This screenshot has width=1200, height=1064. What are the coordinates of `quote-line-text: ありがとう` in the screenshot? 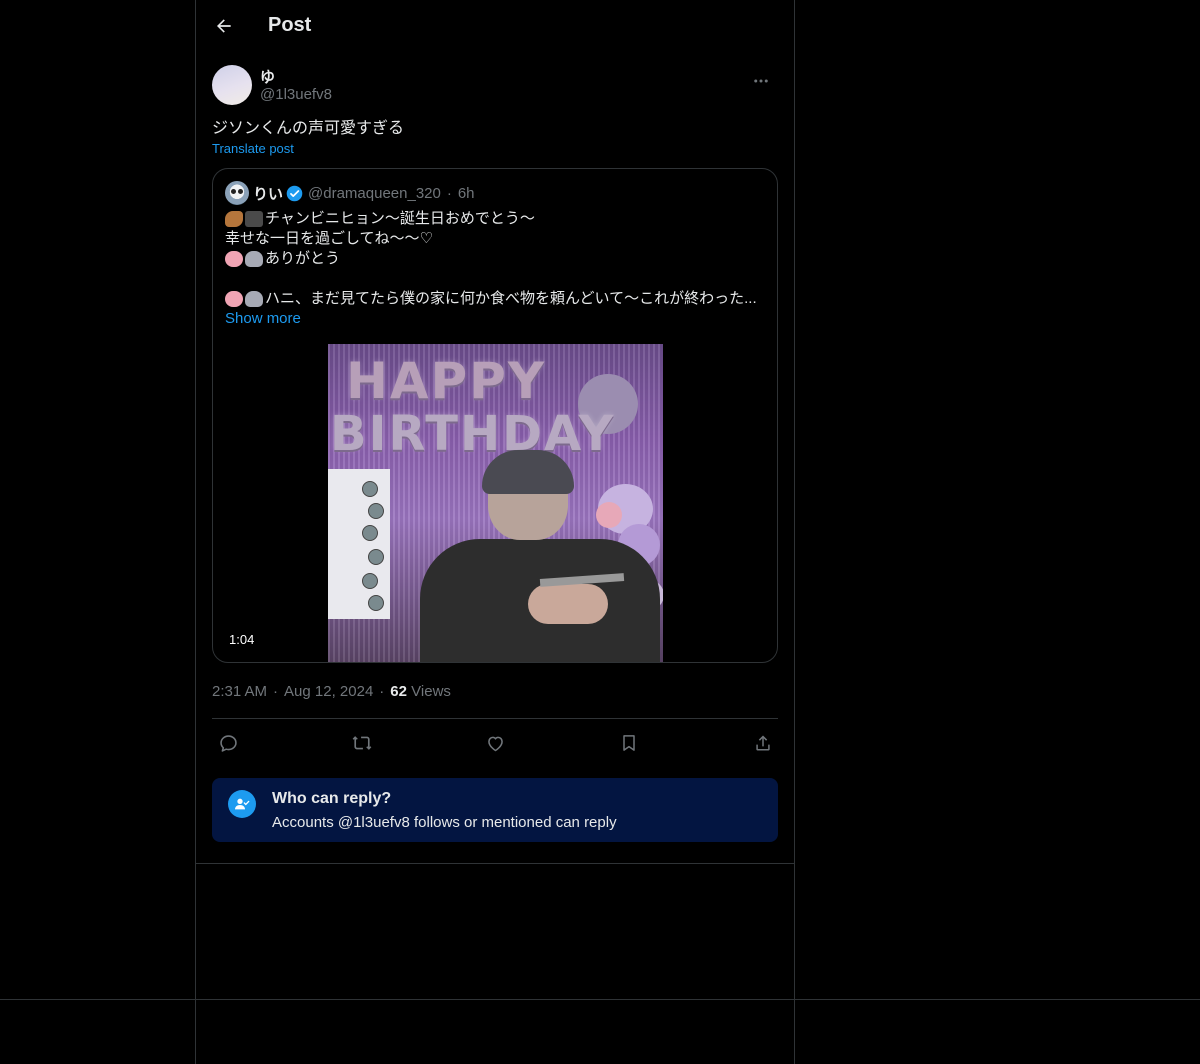 It's located at (303, 258).